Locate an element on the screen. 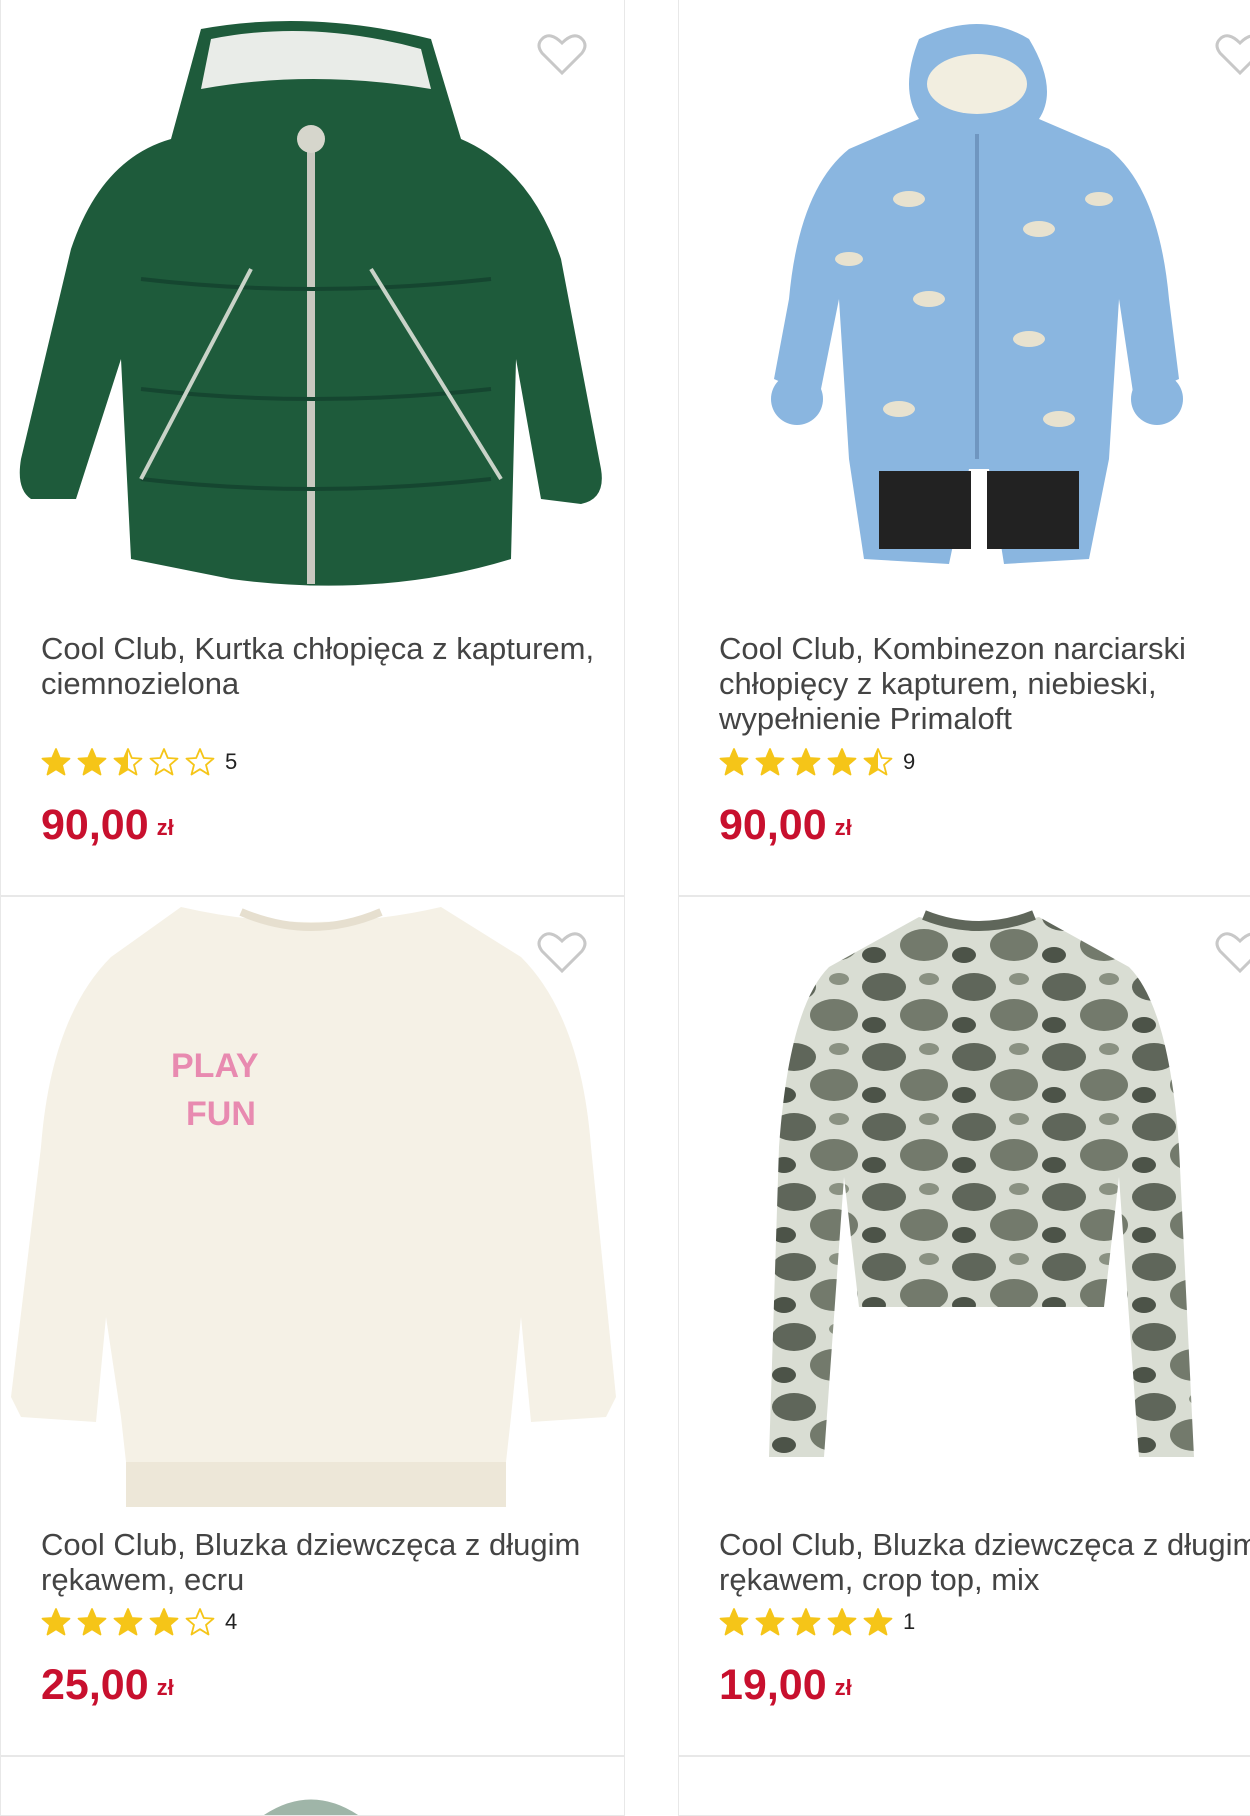  svg-text: FUN is located at coordinates (221, 1114).